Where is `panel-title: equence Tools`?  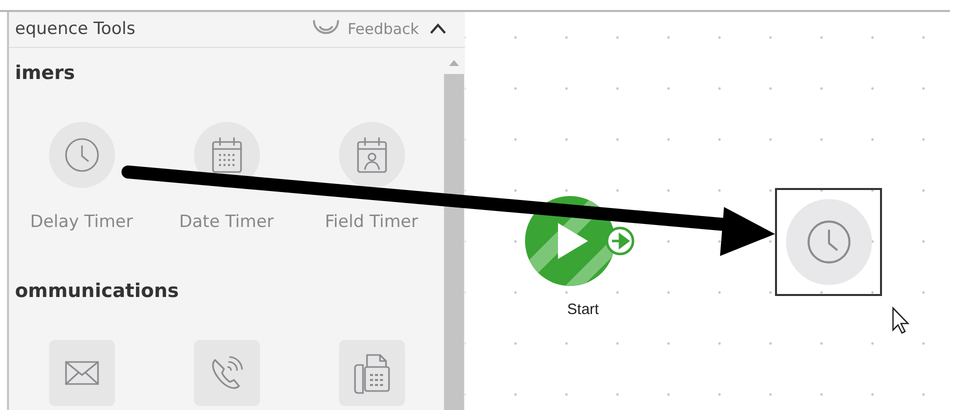
panel-title: equence Tools is located at coordinates (75, 28).